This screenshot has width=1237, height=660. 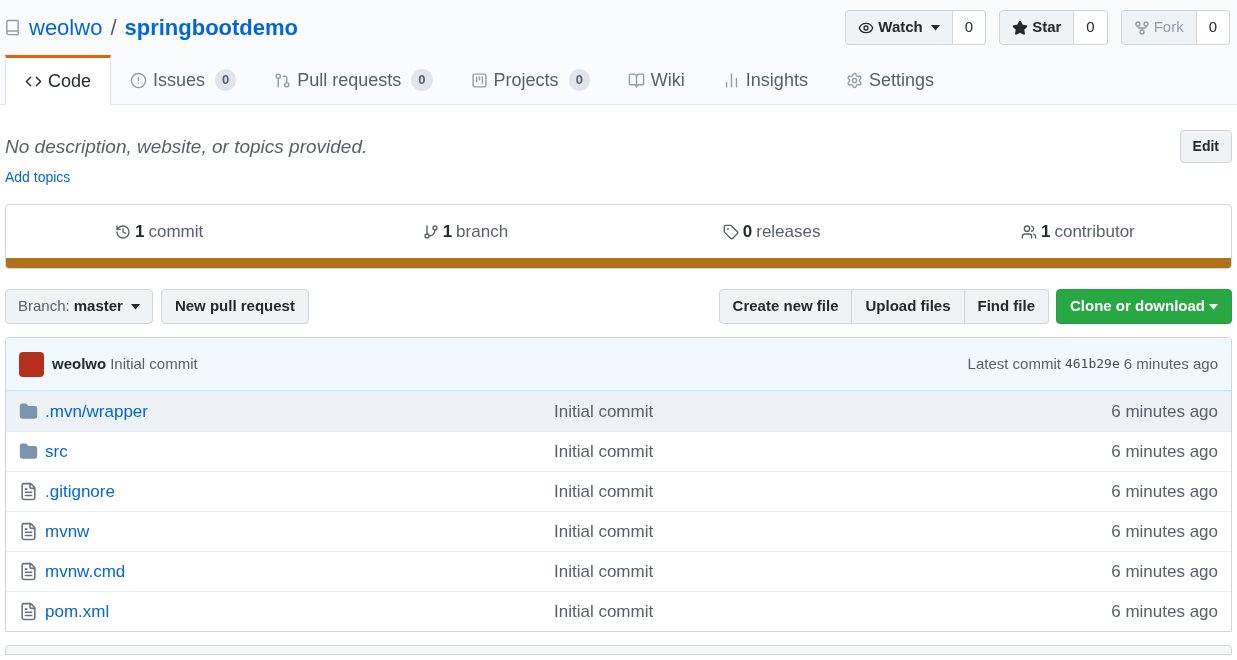 I want to click on board-icon, so click(x=479, y=80).